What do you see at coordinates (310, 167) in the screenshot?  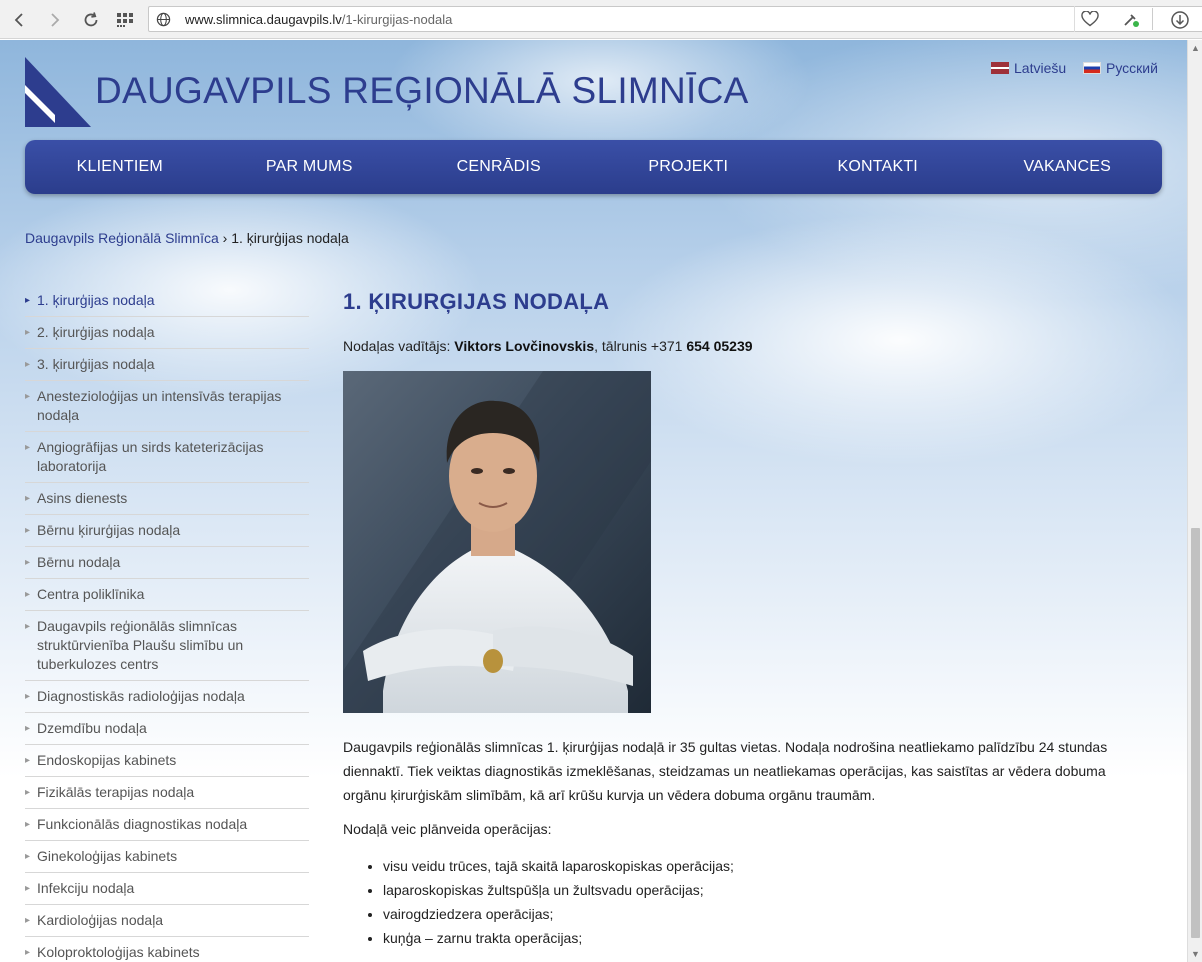 I see `nav-par-mums: PAR MUMS` at bounding box center [310, 167].